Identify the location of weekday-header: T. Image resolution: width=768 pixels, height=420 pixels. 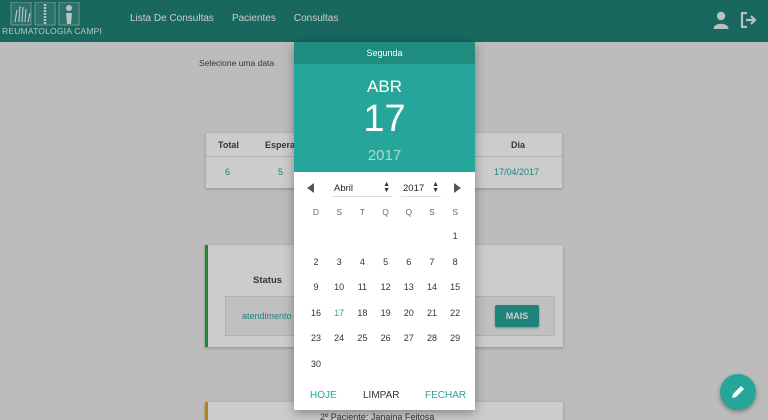
(362, 212).